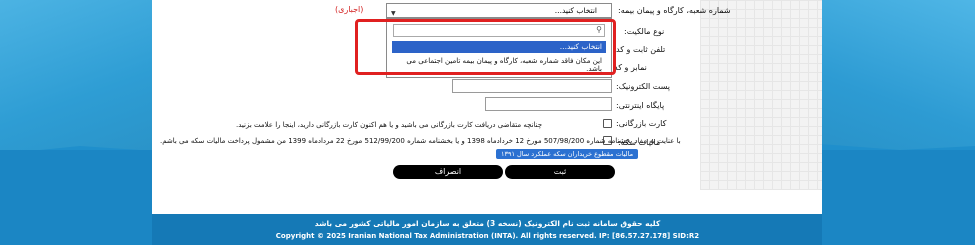 Image resolution: width=975 pixels, height=245 pixels. I want to click on phone-label: تلفن ثابت و کد, so click(641, 49).